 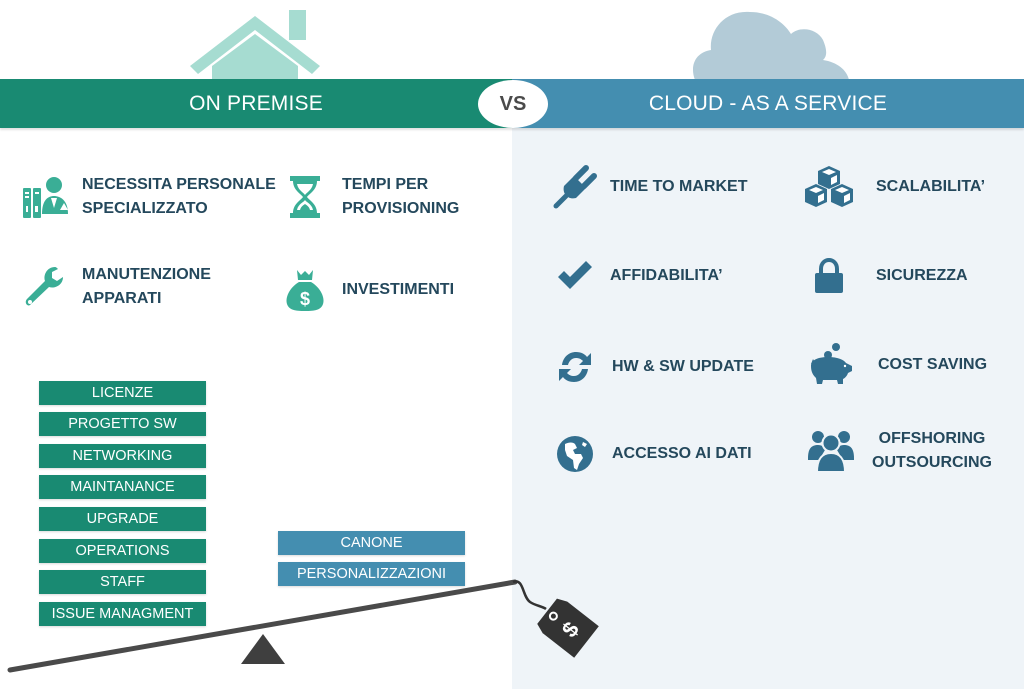 I want to click on hourglass-icon, so click(x=305, y=197).